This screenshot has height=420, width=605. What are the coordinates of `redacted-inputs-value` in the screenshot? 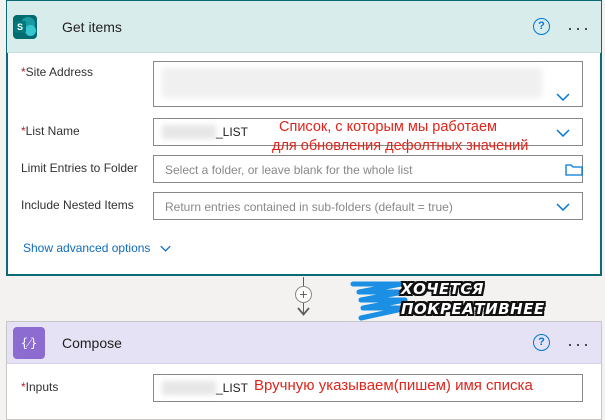 It's located at (189, 388).